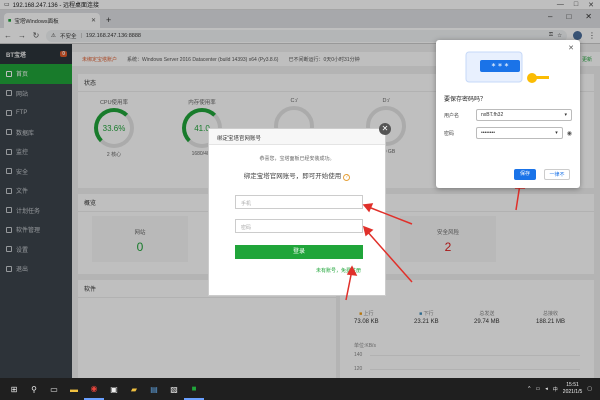 The width and height of the screenshot is (600, 400). Describe the element at coordinates (14, 389) in the screenshot. I see `start-icon: ⊞` at that location.